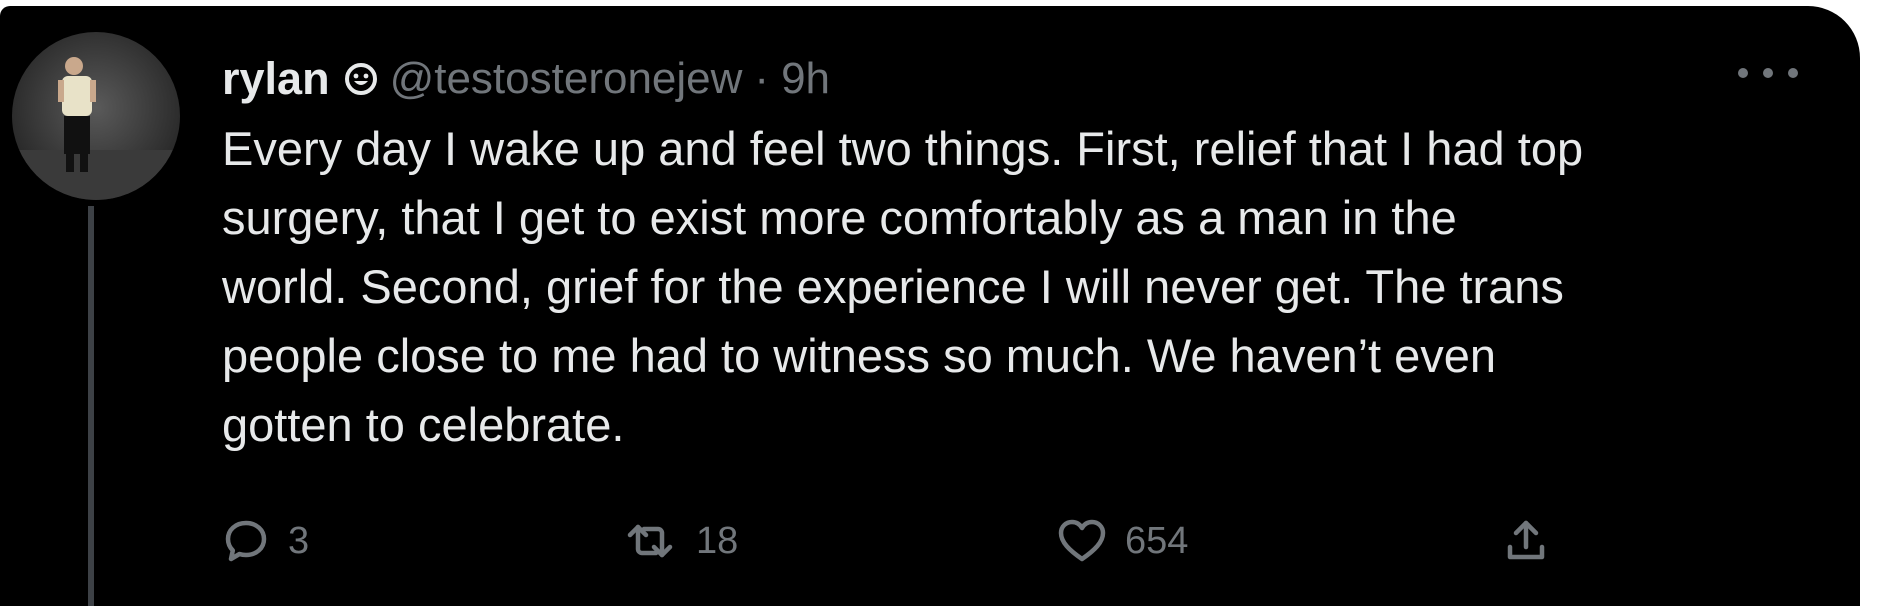 The width and height of the screenshot is (1879, 606). I want to click on thread-line, so click(91, 406).